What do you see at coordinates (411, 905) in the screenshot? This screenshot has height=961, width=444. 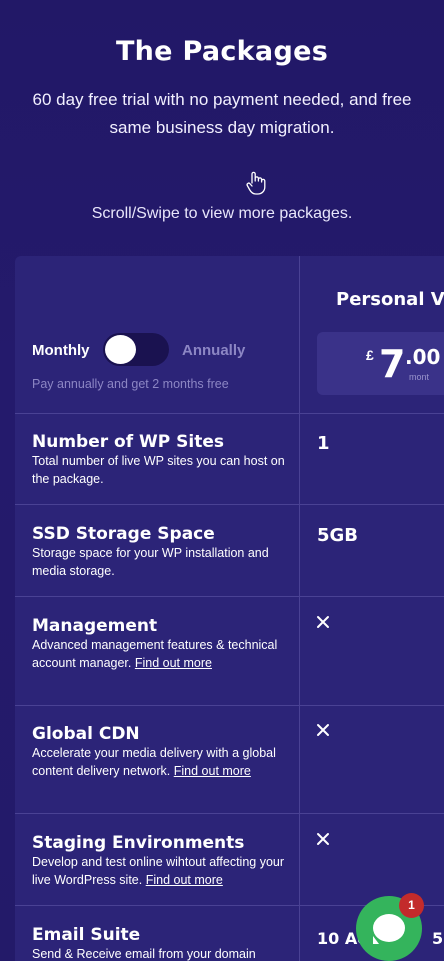 I see `notification-badge: 1` at bounding box center [411, 905].